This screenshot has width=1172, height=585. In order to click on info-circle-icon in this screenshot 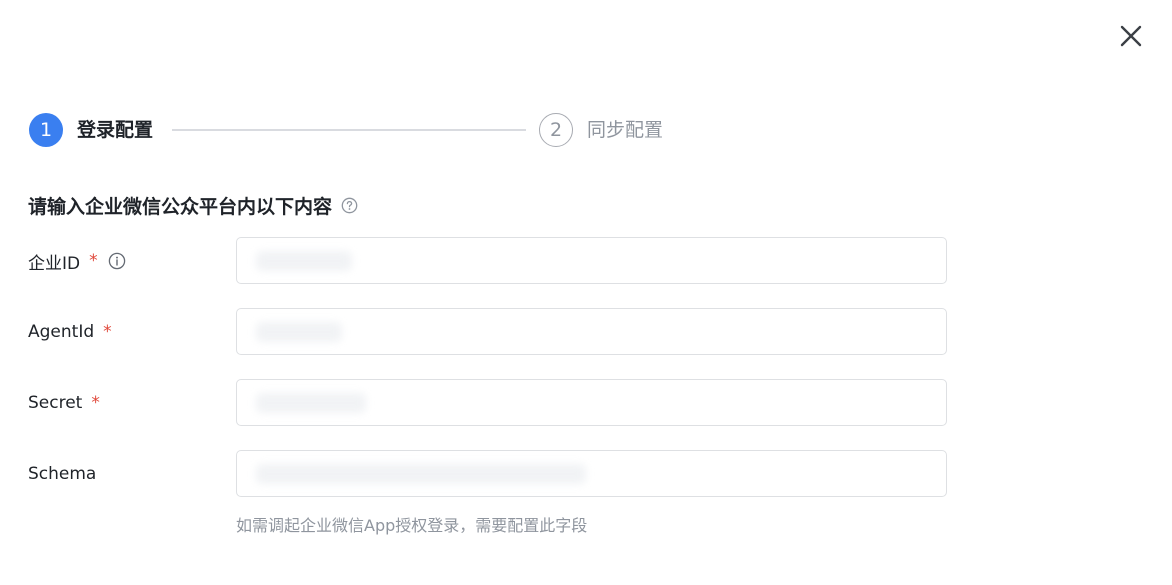, I will do `click(117, 261)`.